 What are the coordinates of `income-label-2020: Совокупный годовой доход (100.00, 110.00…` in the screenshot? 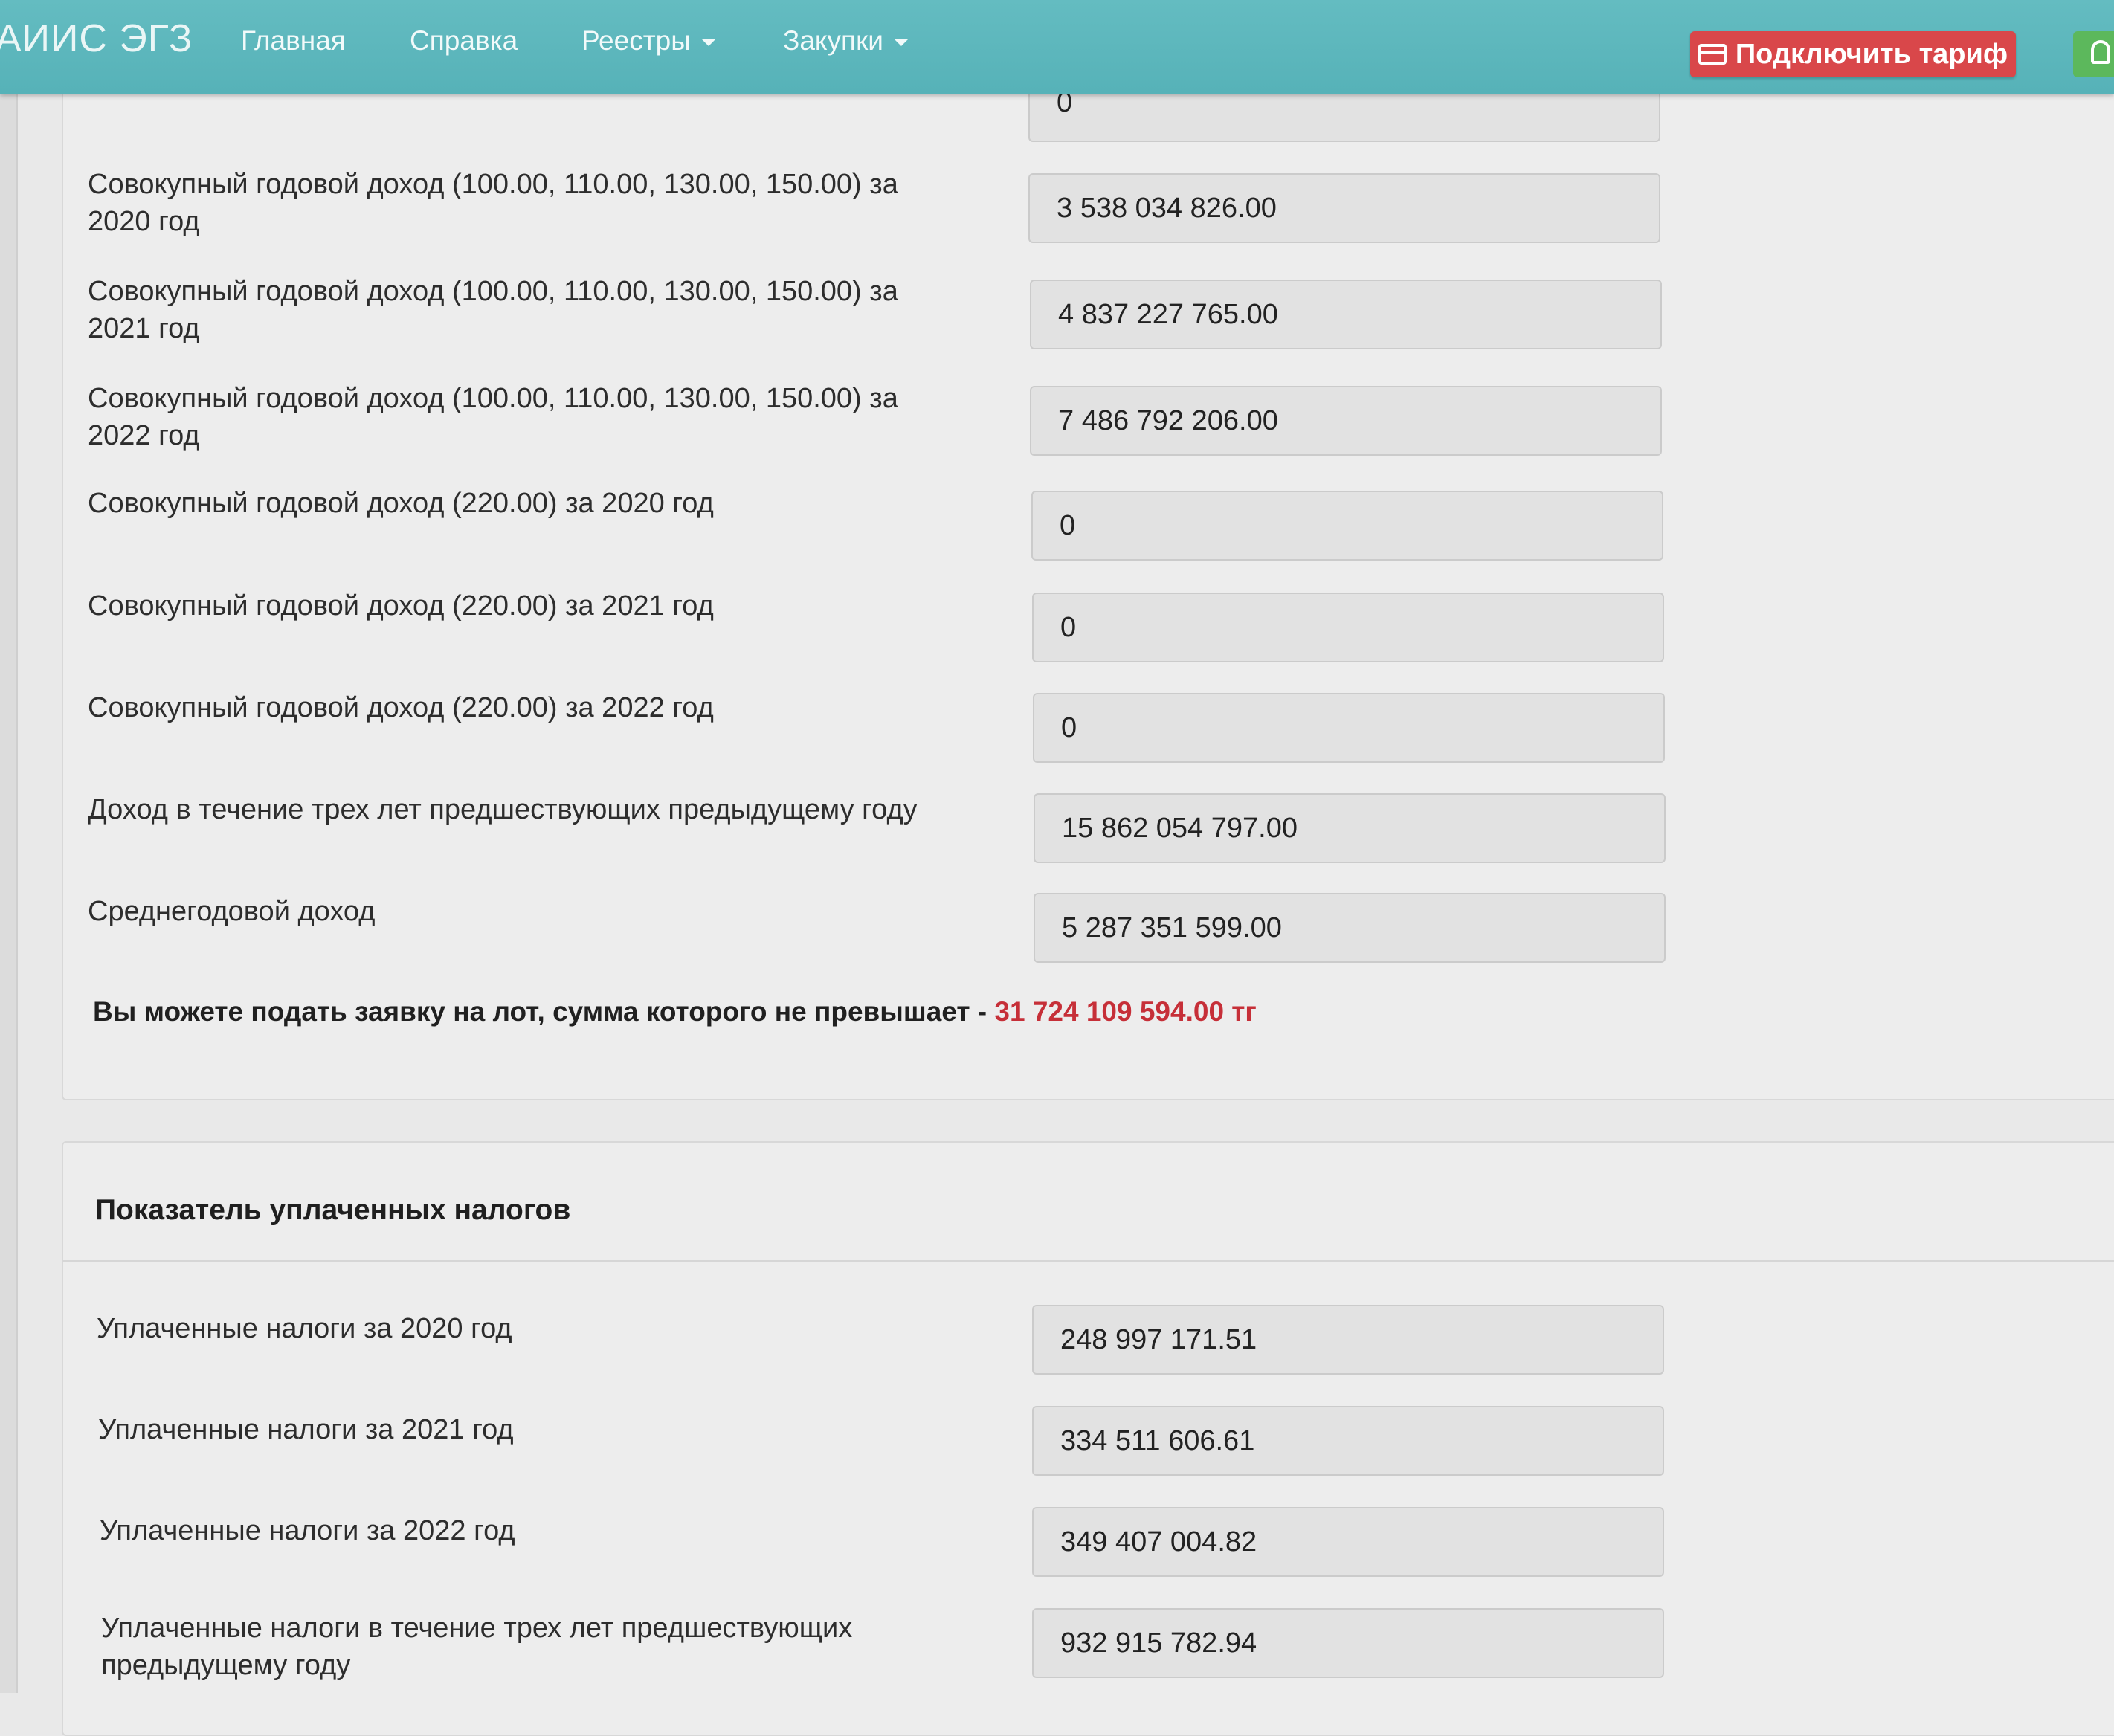 It's located at (493, 203).